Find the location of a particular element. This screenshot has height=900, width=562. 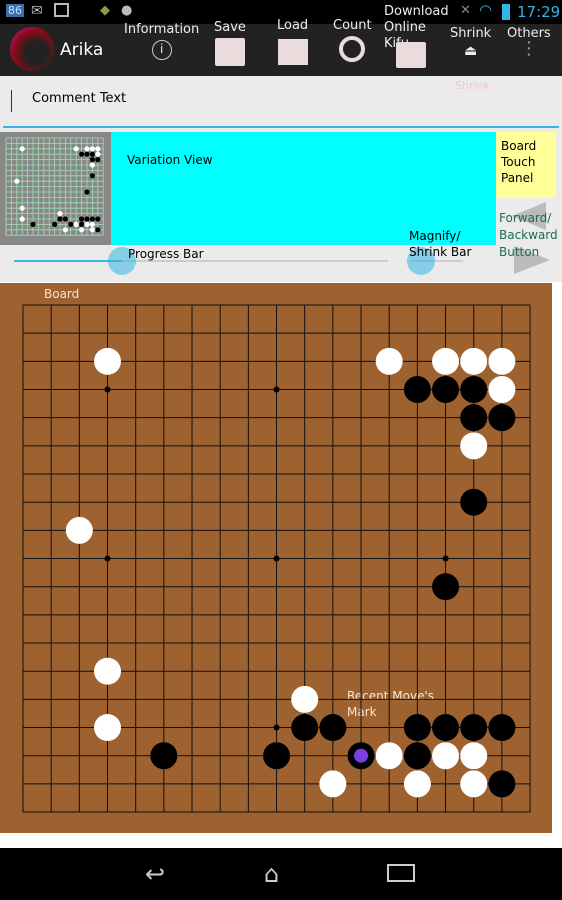

eject-icon: ⏏ is located at coordinates (470, 51).